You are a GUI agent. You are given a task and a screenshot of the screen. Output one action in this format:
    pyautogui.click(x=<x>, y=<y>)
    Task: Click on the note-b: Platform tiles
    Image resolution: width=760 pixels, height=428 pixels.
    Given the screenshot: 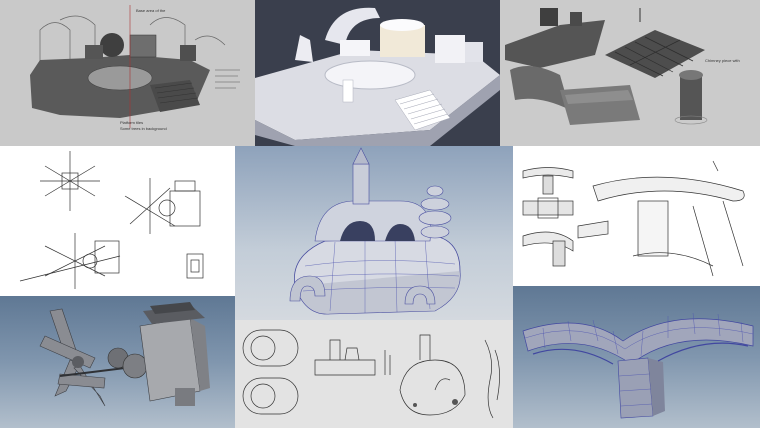 What is the action you would take?
    pyautogui.click(x=131, y=122)
    